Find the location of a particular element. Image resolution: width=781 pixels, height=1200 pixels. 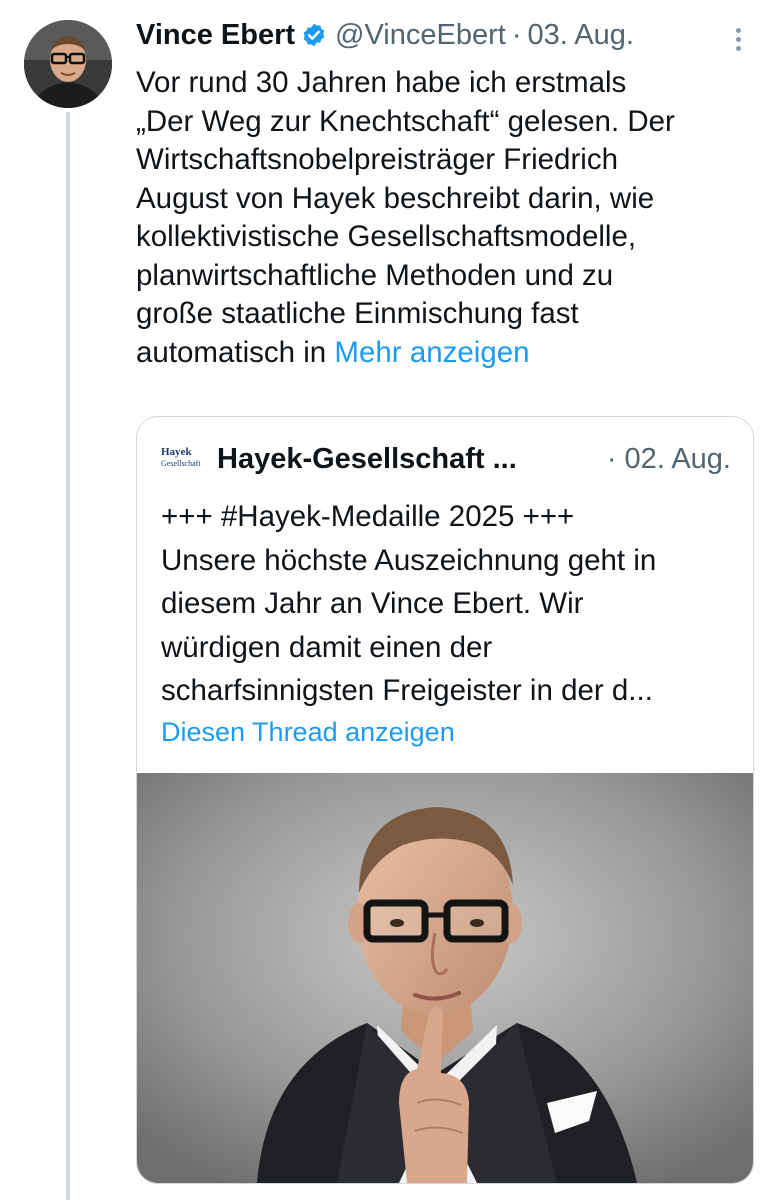

quoted-text-line: +++ #Hayek-Medaille 2025 +++ is located at coordinates (368, 516).